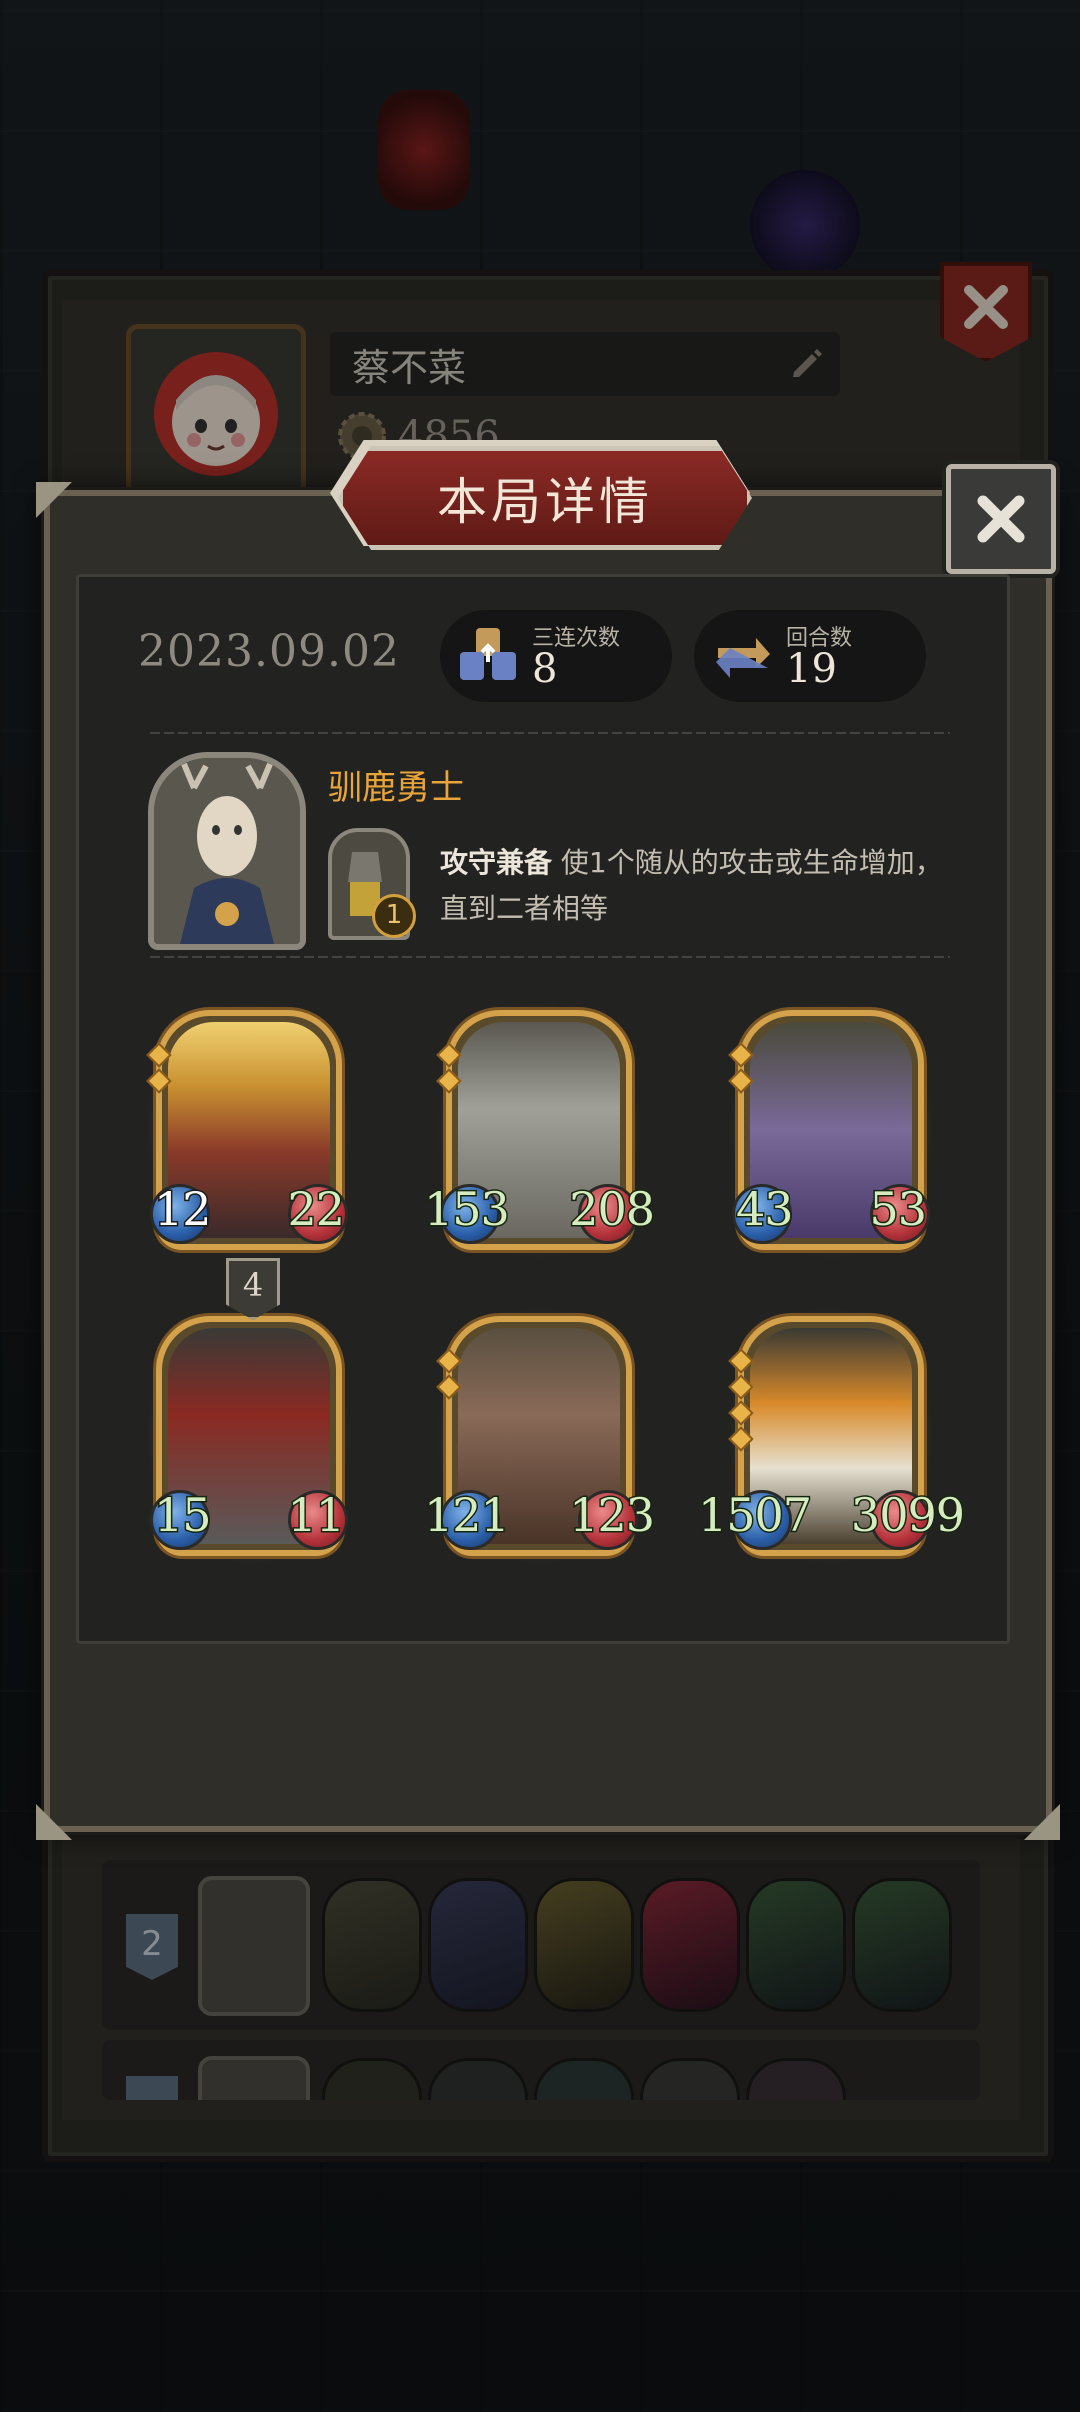  I want to click on skill-name: 攻守兼备, so click(496, 862).